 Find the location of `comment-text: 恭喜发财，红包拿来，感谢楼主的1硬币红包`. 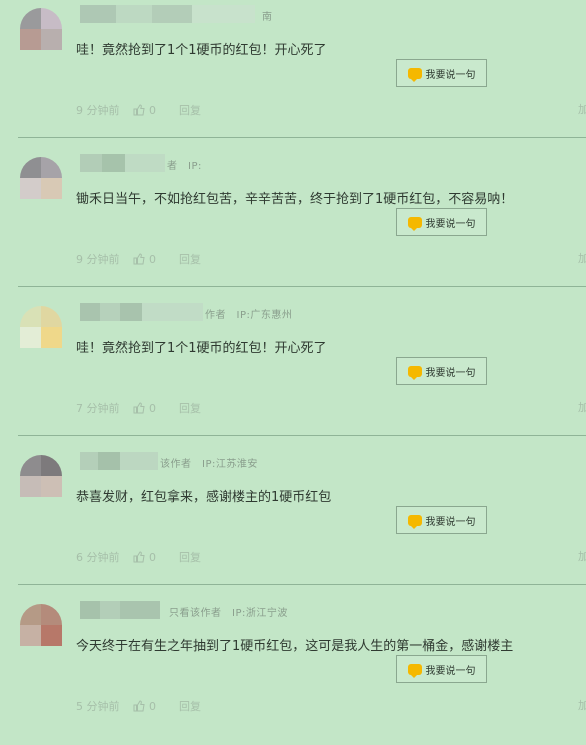

comment-text: 恭喜发财，红包拿来，感谢楼主的1硬币红包 is located at coordinates (204, 497).